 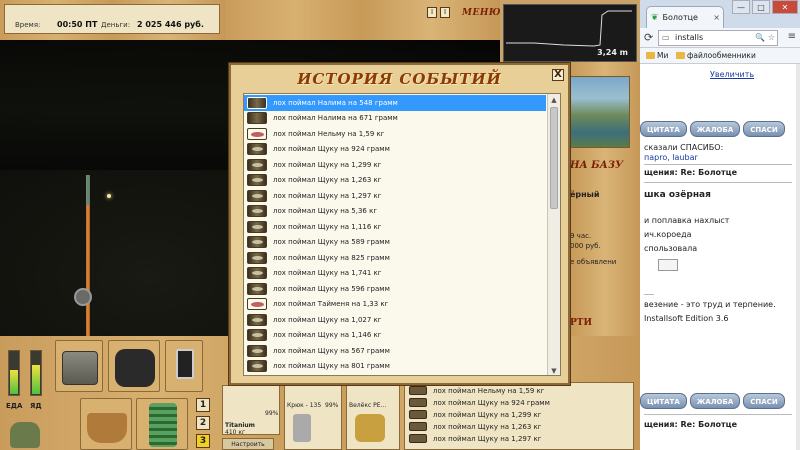 I want to click on close-button: X, so click(x=558, y=75).